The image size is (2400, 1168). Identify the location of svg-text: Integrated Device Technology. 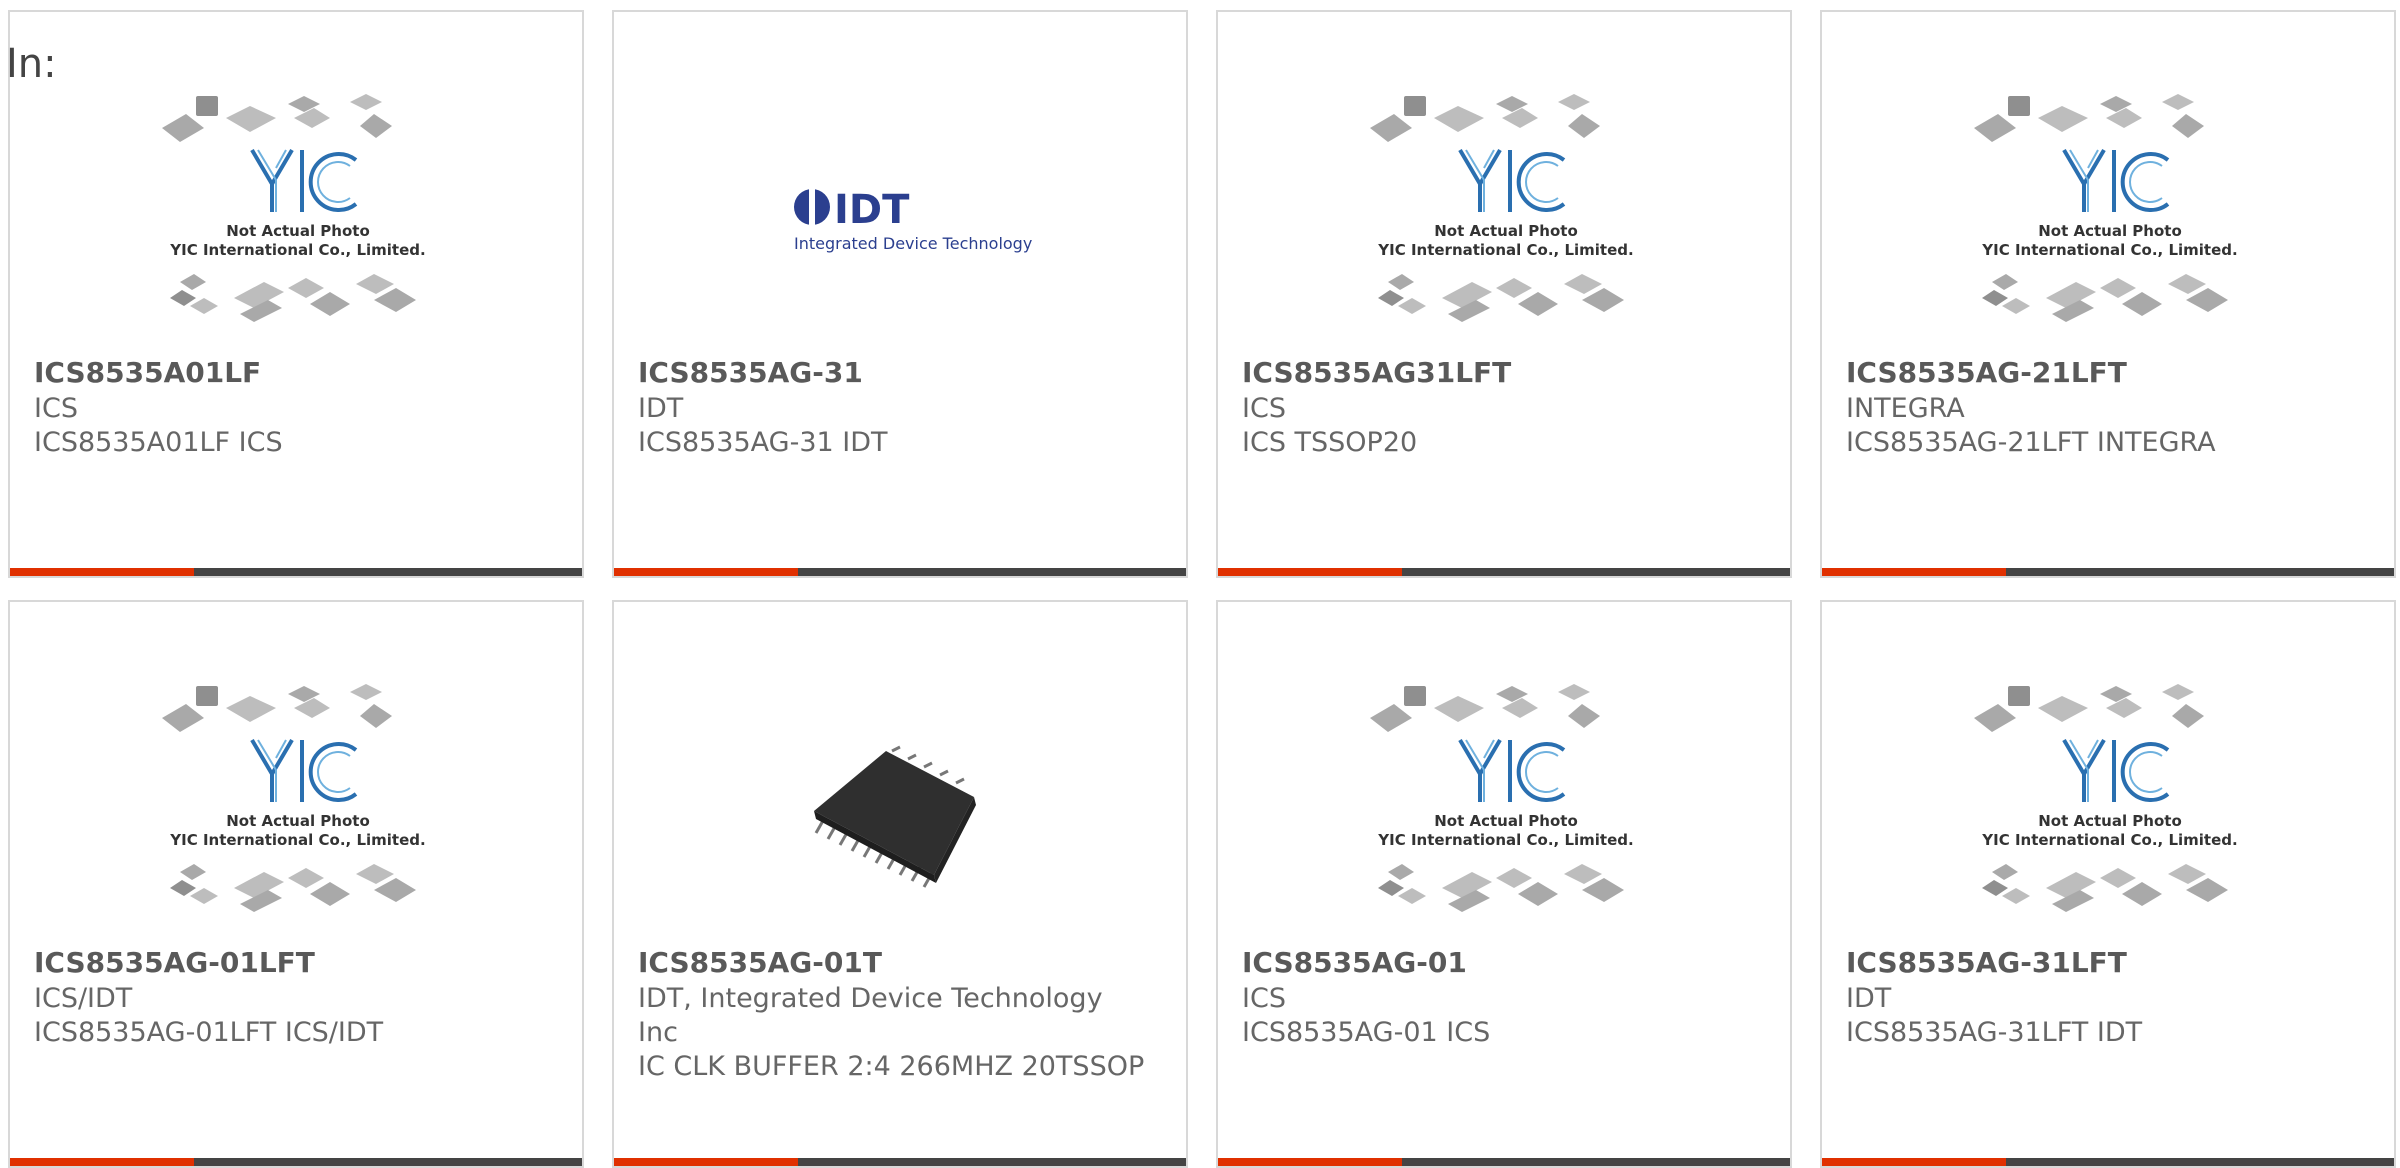
(913, 243).